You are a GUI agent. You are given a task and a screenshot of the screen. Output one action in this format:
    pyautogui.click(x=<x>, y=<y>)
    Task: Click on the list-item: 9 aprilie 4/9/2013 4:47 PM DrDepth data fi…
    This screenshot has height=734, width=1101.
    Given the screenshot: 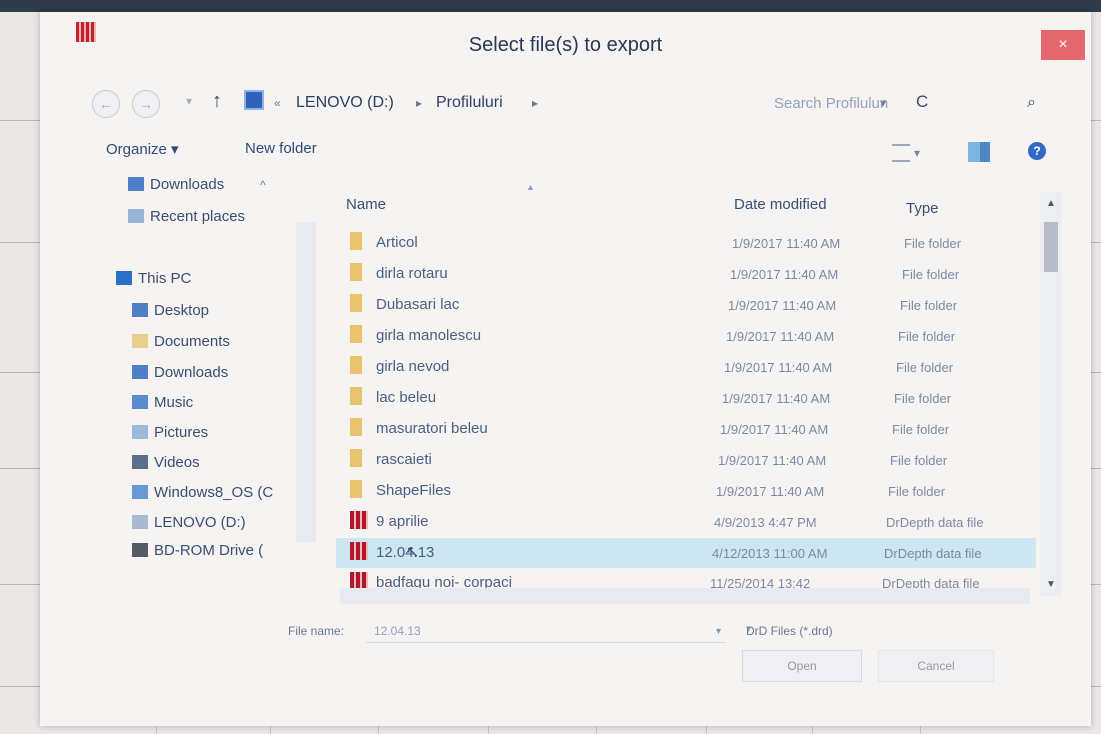 What is the action you would take?
    pyautogui.click(x=686, y=522)
    